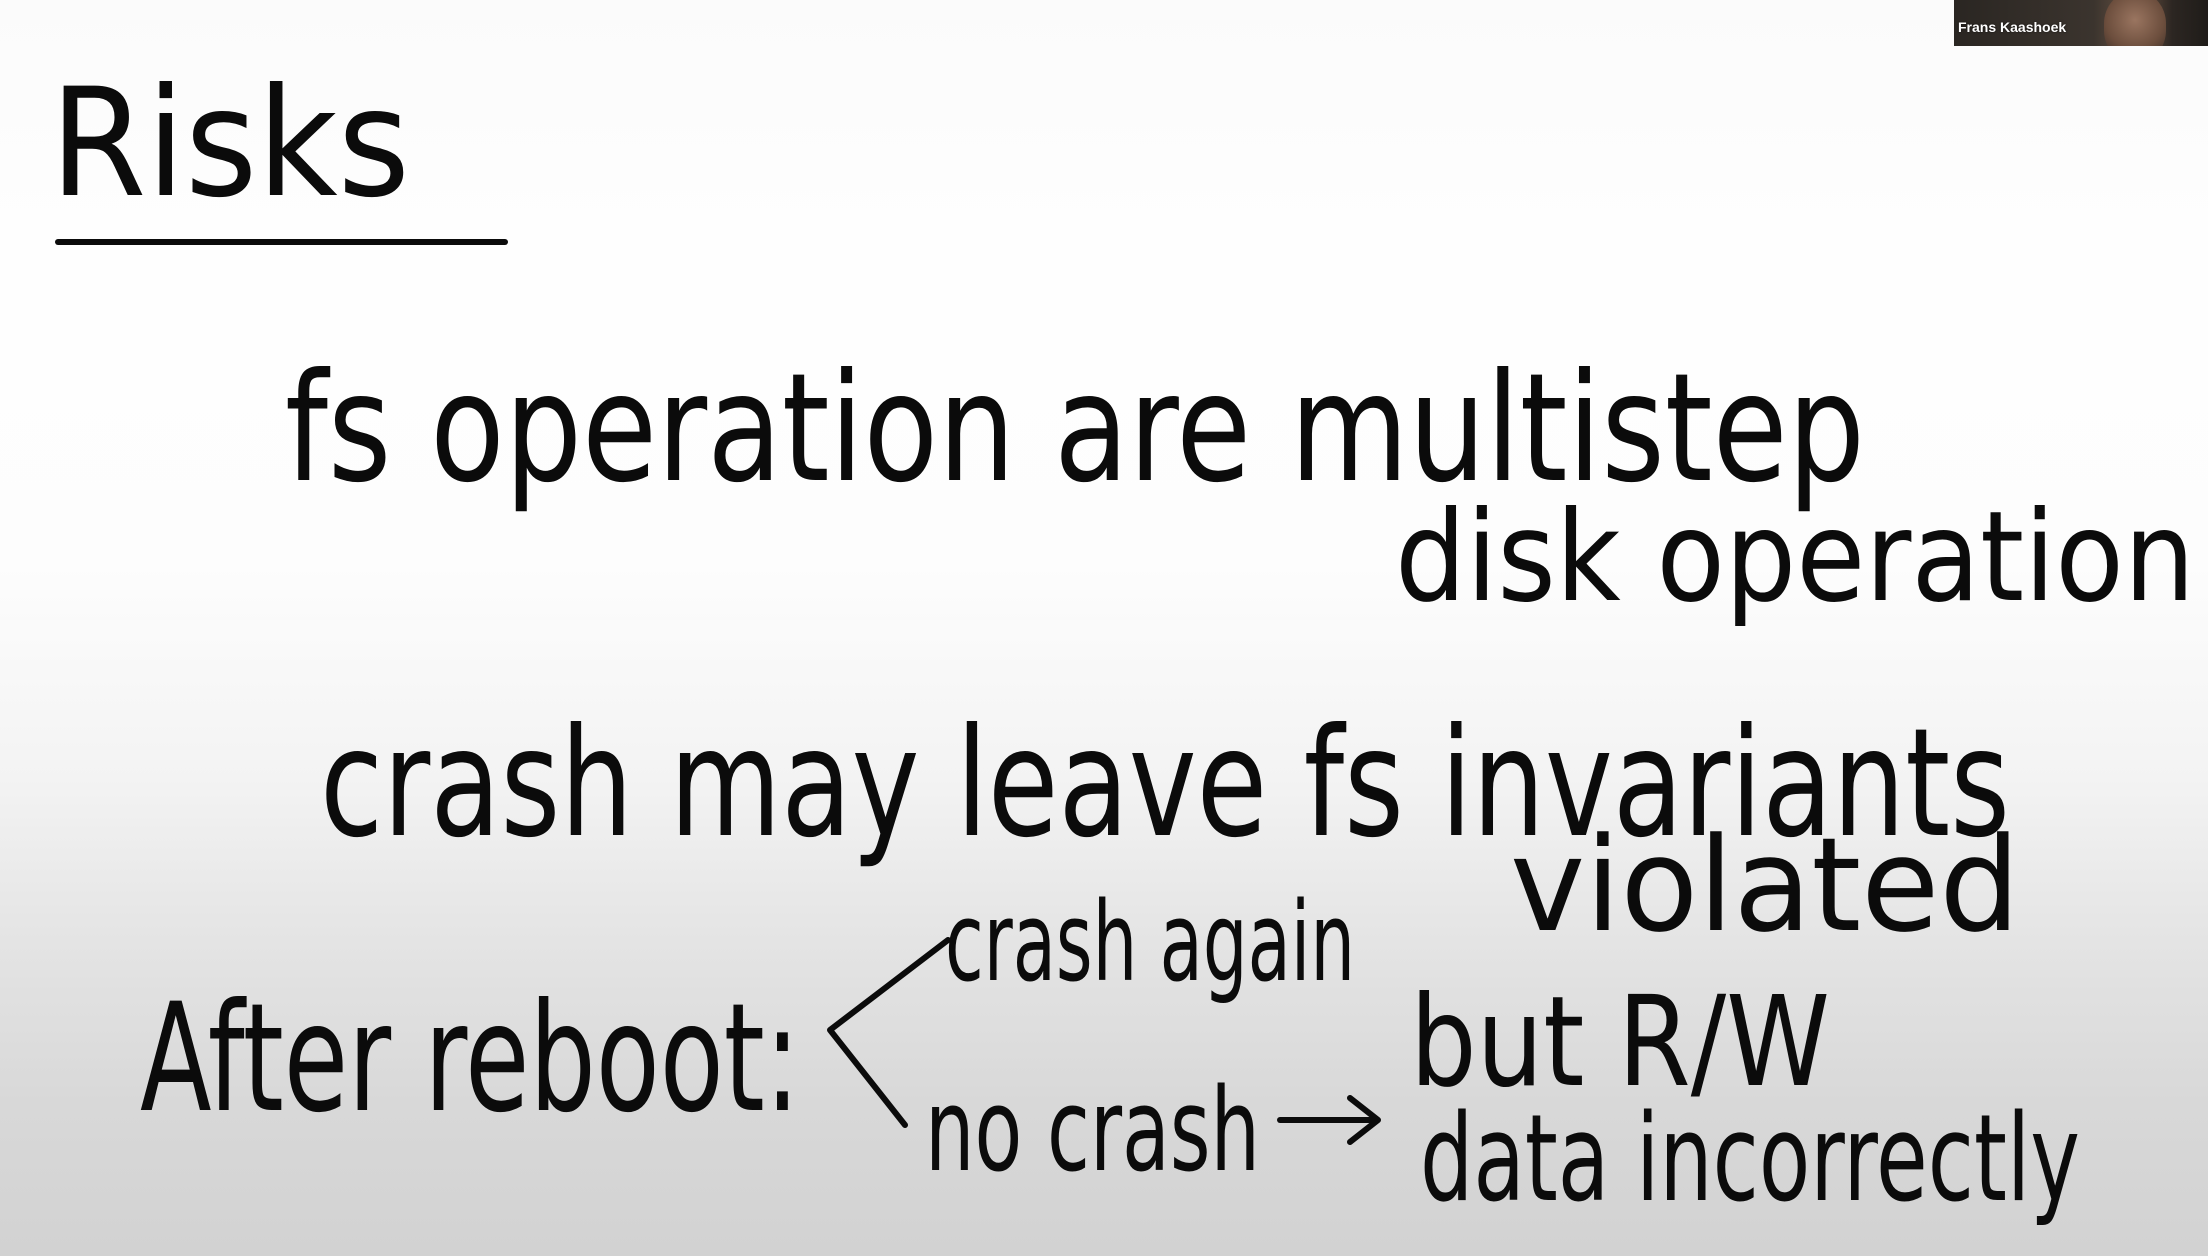 This screenshot has width=2208, height=1256. Describe the element at coordinates (1092, 1131) in the screenshot. I see `branch-no-crash: no crash` at that location.